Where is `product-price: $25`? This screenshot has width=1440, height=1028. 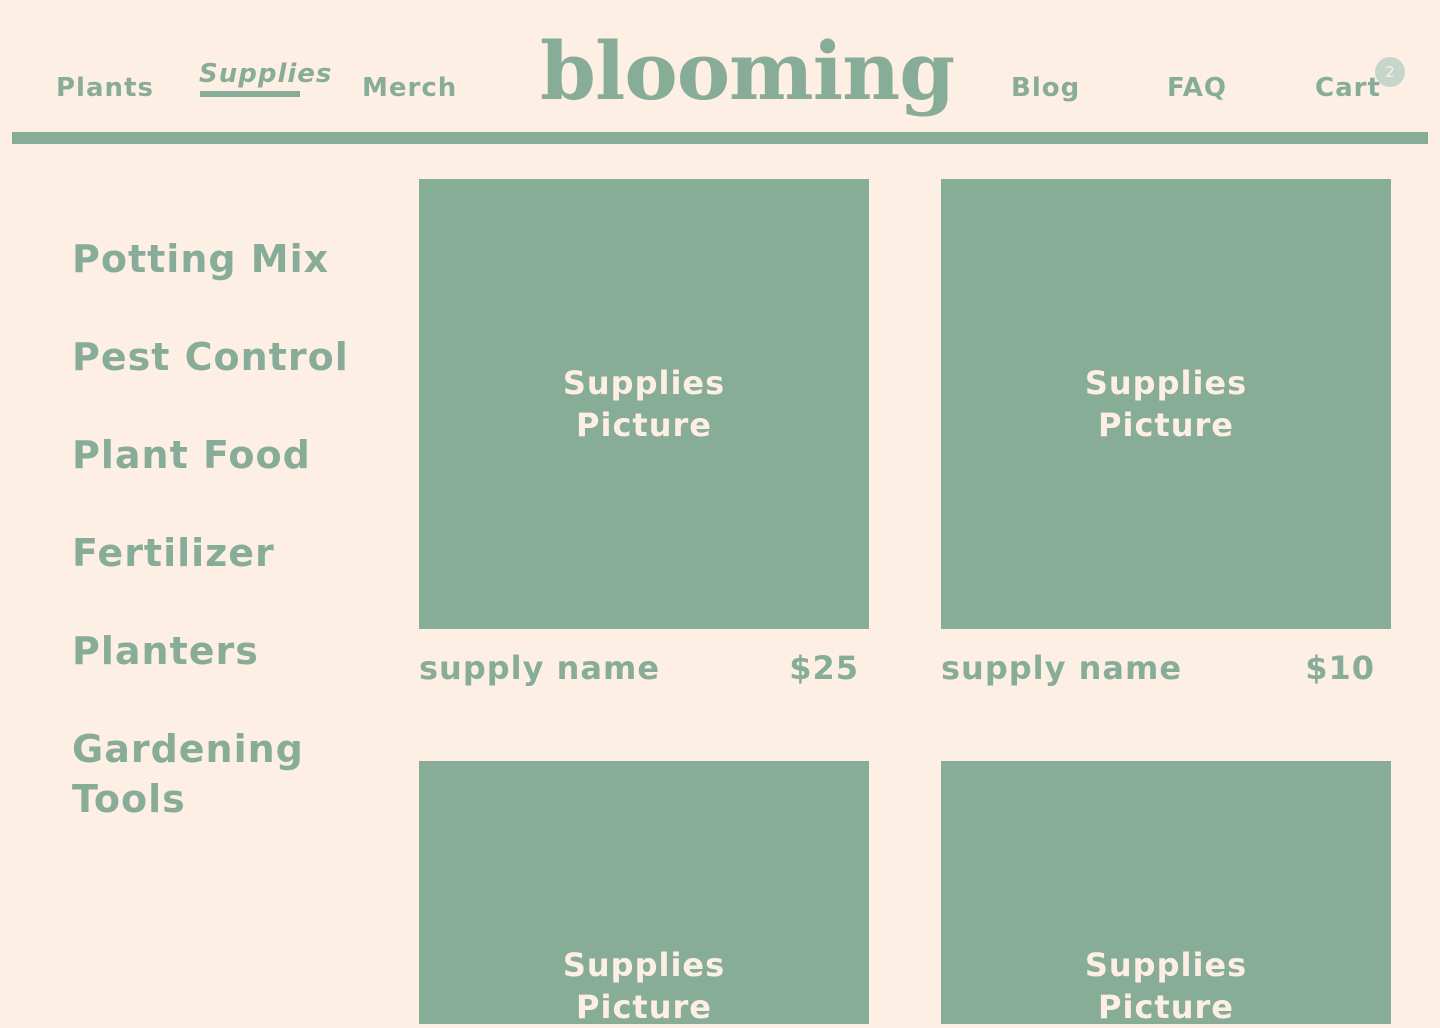
product-price: $25 is located at coordinates (824, 668).